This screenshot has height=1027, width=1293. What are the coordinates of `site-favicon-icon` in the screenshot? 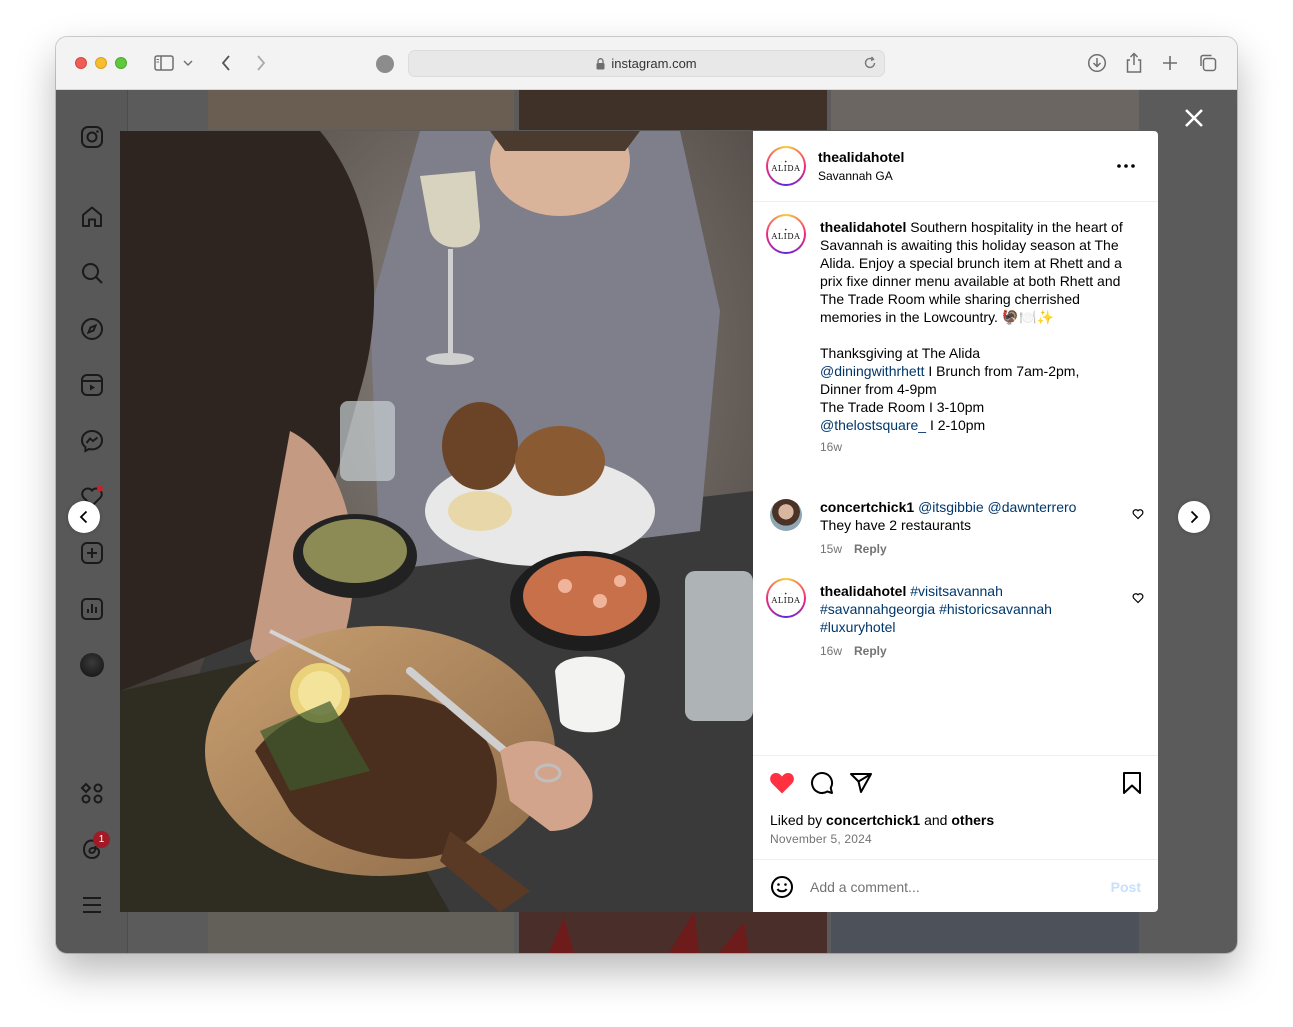 It's located at (385, 64).